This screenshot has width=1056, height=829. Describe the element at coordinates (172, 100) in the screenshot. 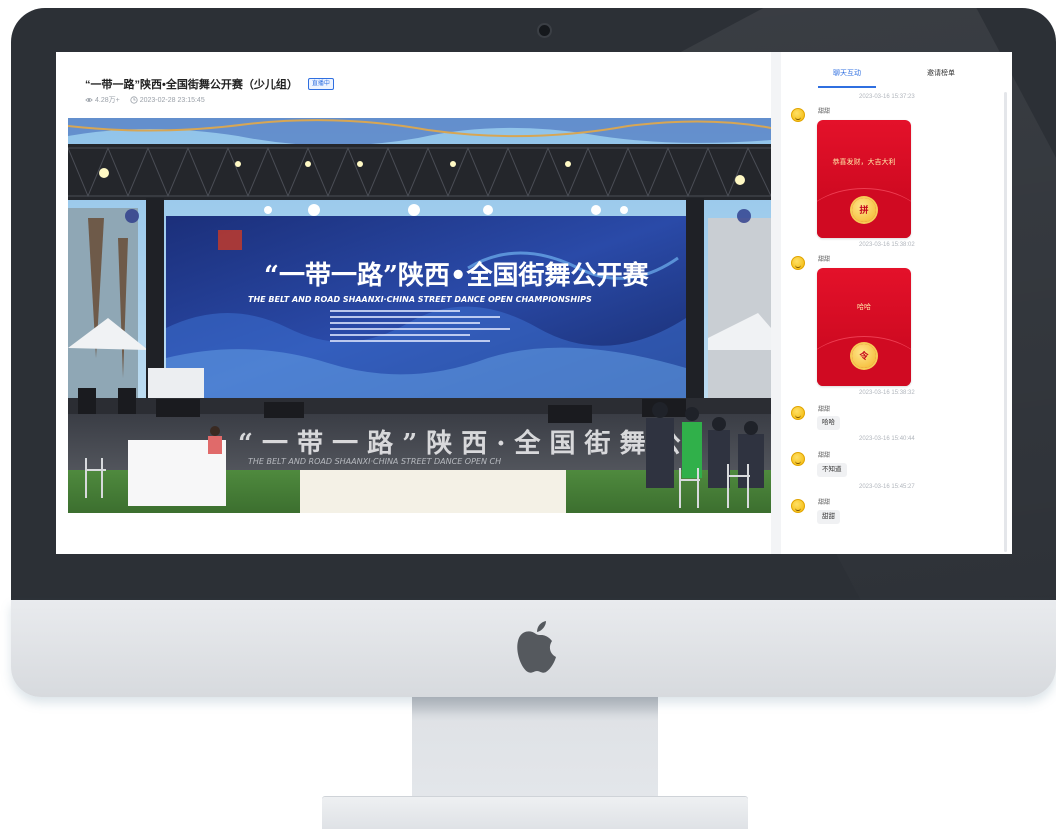

I see `start-time-text: 2023-02-28 23:15:45` at that location.